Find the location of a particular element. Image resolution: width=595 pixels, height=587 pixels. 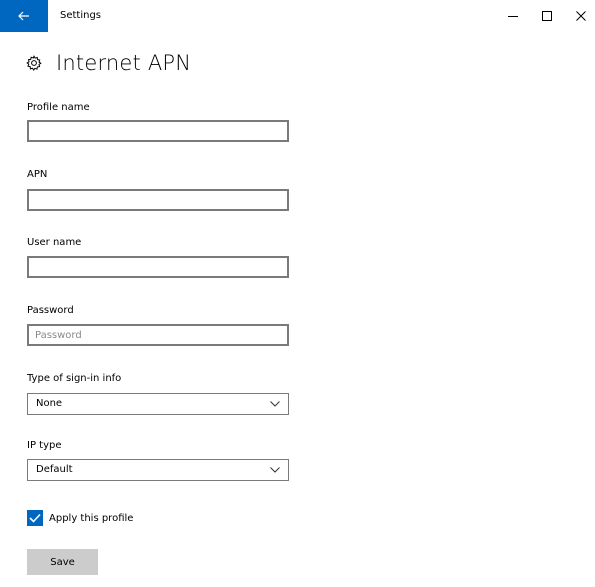

user-name-input is located at coordinates (158, 267).